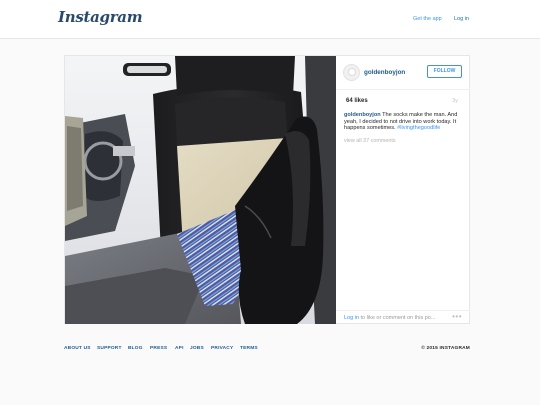 This screenshot has height=405, width=540. I want to click on caption-hashtag: #livingthegoodlife, so click(418, 128).